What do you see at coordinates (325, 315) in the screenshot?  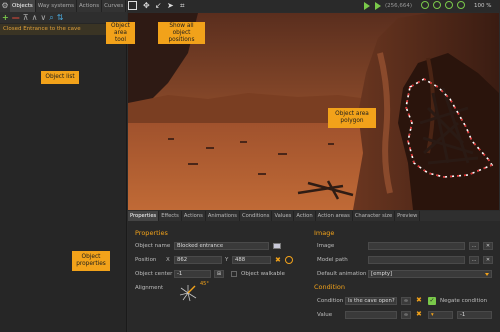 I see `value-label: Value` at bounding box center [325, 315].